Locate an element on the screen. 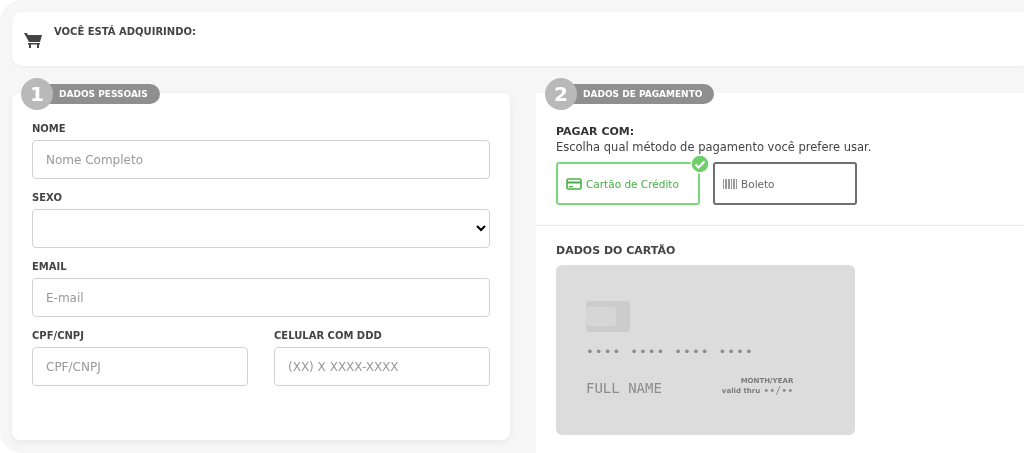  card-holder-name: FULL NAME is located at coordinates (624, 388).